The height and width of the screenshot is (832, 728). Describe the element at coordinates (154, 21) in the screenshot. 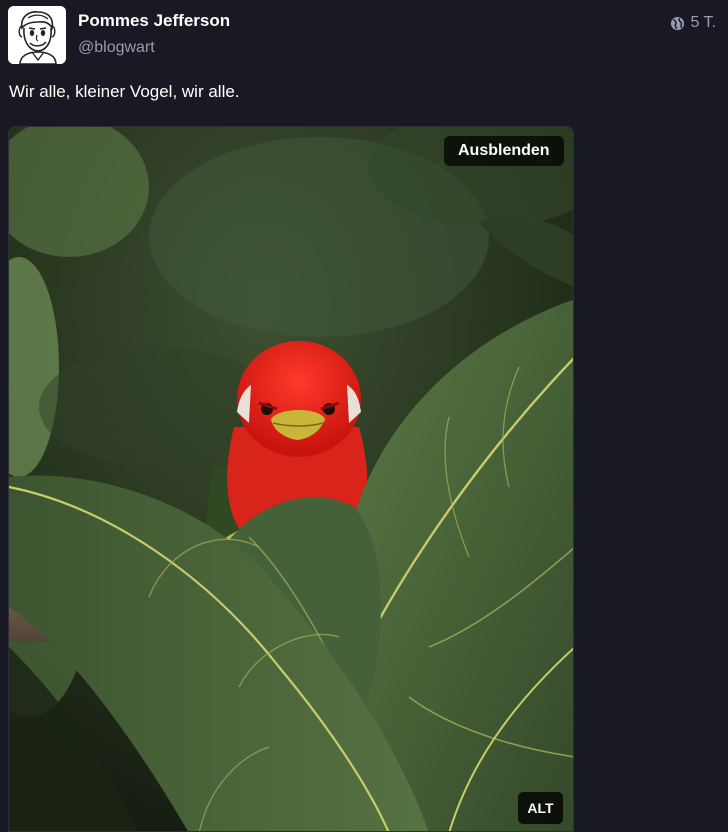

I see `display-name: Pommes Jefferson` at that location.